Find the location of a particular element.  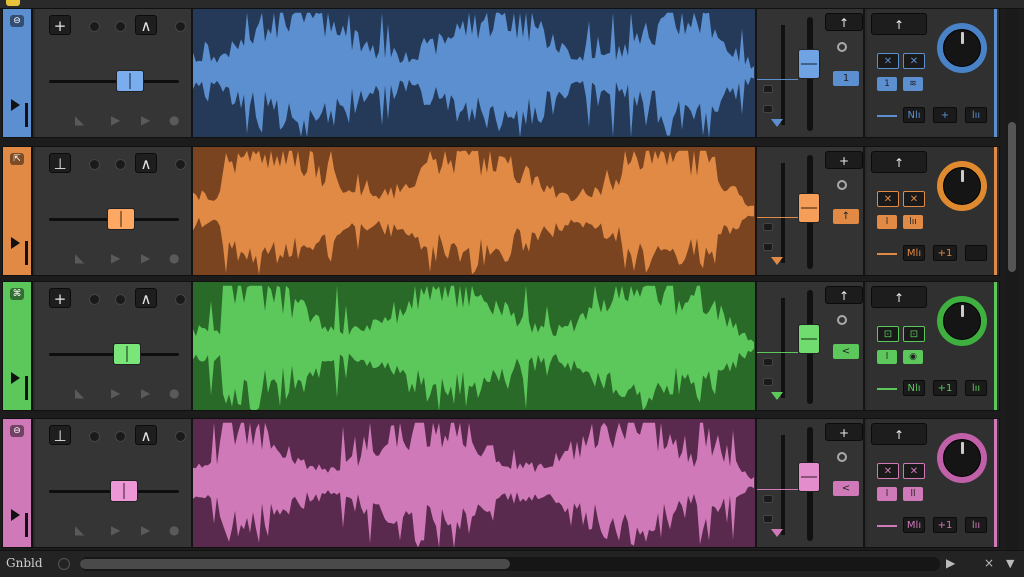

scroll-down-icon: ▼ is located at coordinates (1010, 563).